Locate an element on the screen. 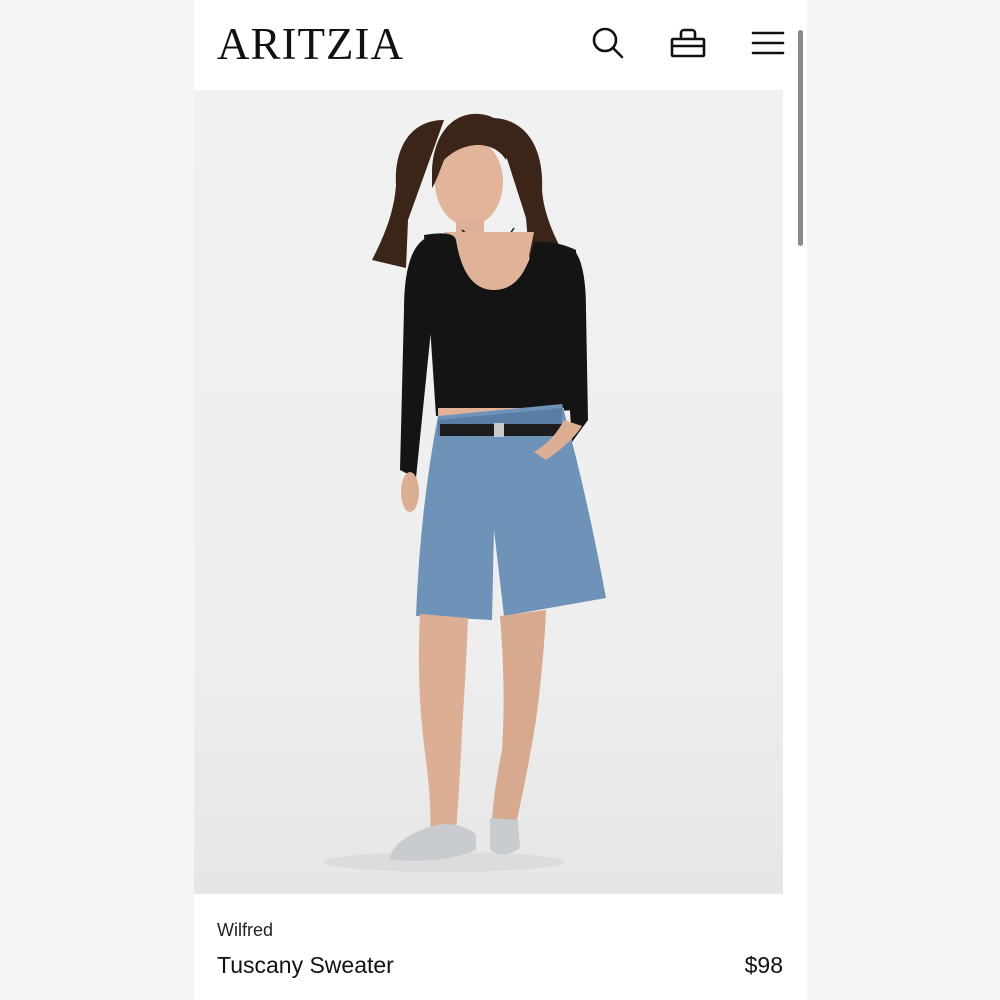 The width and height of the screenshot is (1000, 1000). product-brand: Wilfred is located at coordinates (245, 930).